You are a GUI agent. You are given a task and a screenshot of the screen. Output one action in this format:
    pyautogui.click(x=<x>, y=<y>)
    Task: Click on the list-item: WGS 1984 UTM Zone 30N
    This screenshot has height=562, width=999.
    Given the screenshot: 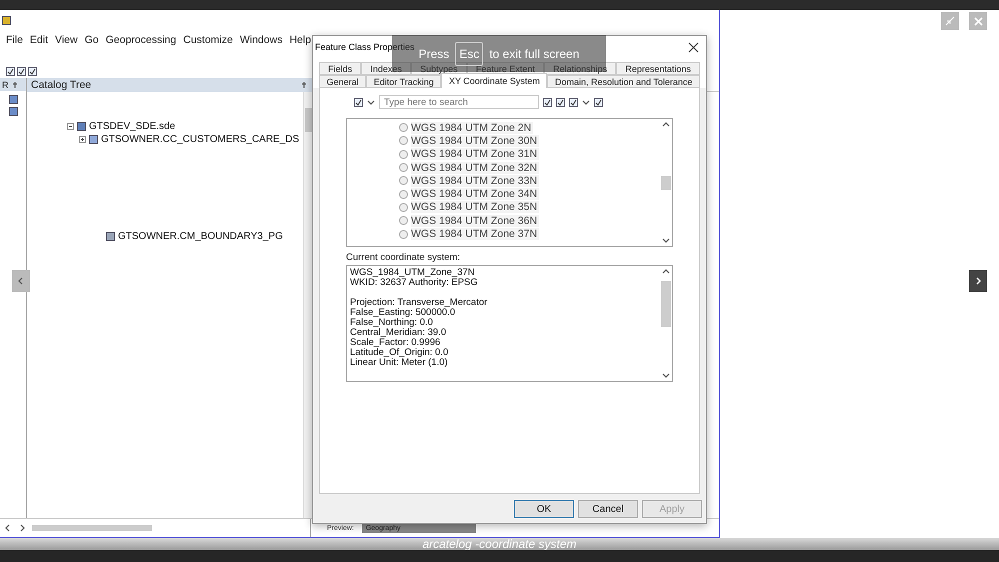 What is the action you would take?
    pyautogui.click(x=475, y=140)
    